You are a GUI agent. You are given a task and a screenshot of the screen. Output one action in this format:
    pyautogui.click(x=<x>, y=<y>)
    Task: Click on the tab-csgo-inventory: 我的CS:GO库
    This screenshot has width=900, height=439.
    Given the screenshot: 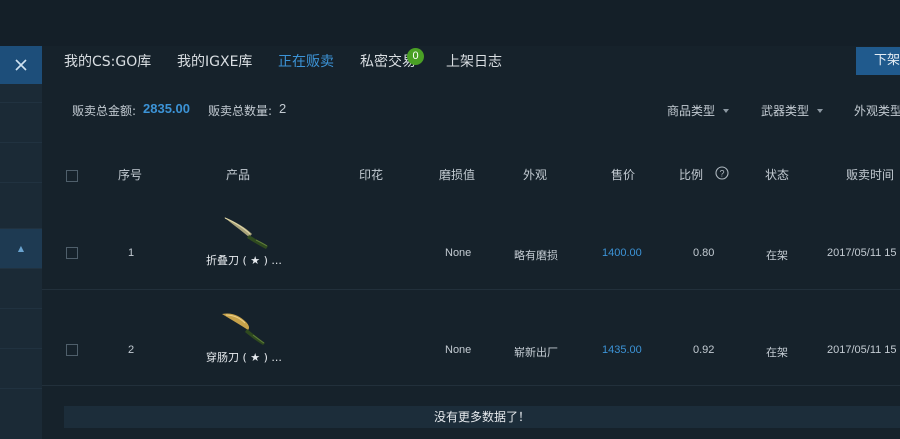 What is the action you would take?
    pyautogui.click(x=107, y=61)
    